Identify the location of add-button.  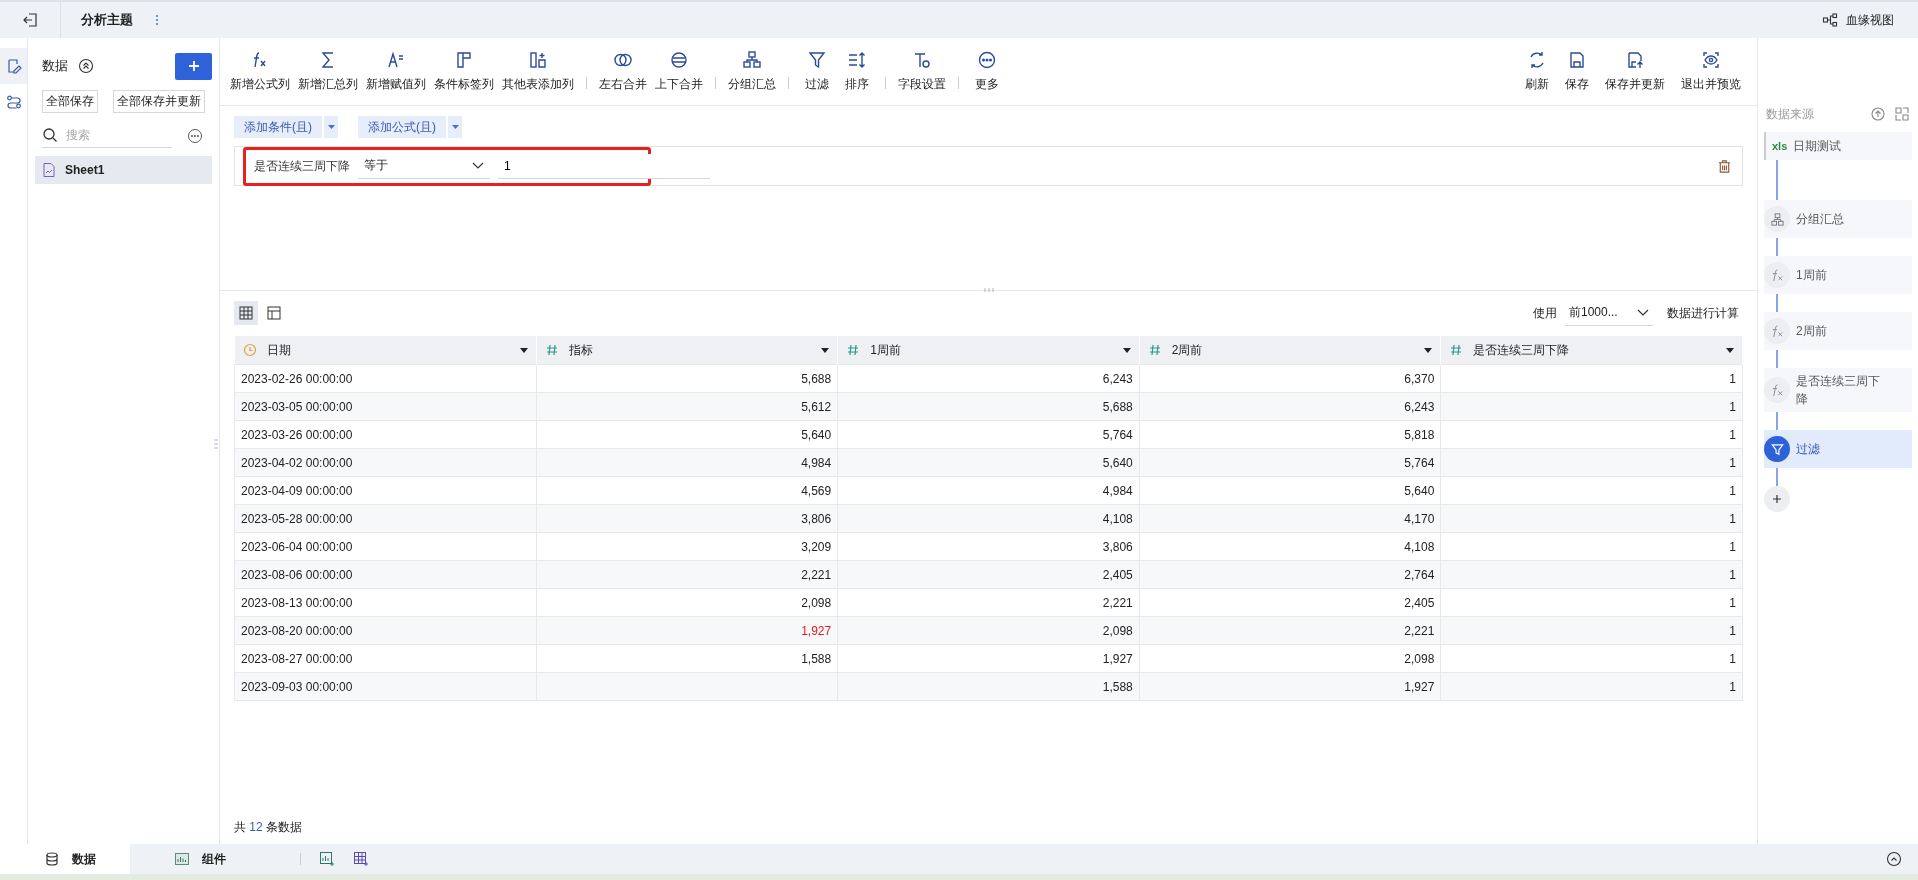
(193, 66).